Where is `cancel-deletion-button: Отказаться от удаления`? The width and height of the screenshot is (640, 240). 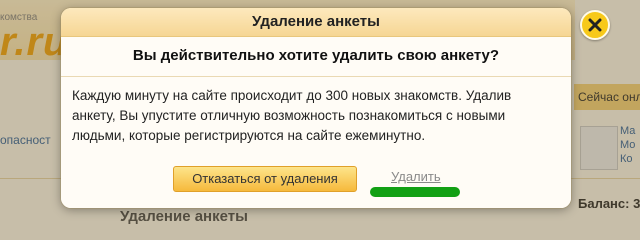
cancel-deletion-button: Отказаться от удаления is located at coordinates (265, 179).